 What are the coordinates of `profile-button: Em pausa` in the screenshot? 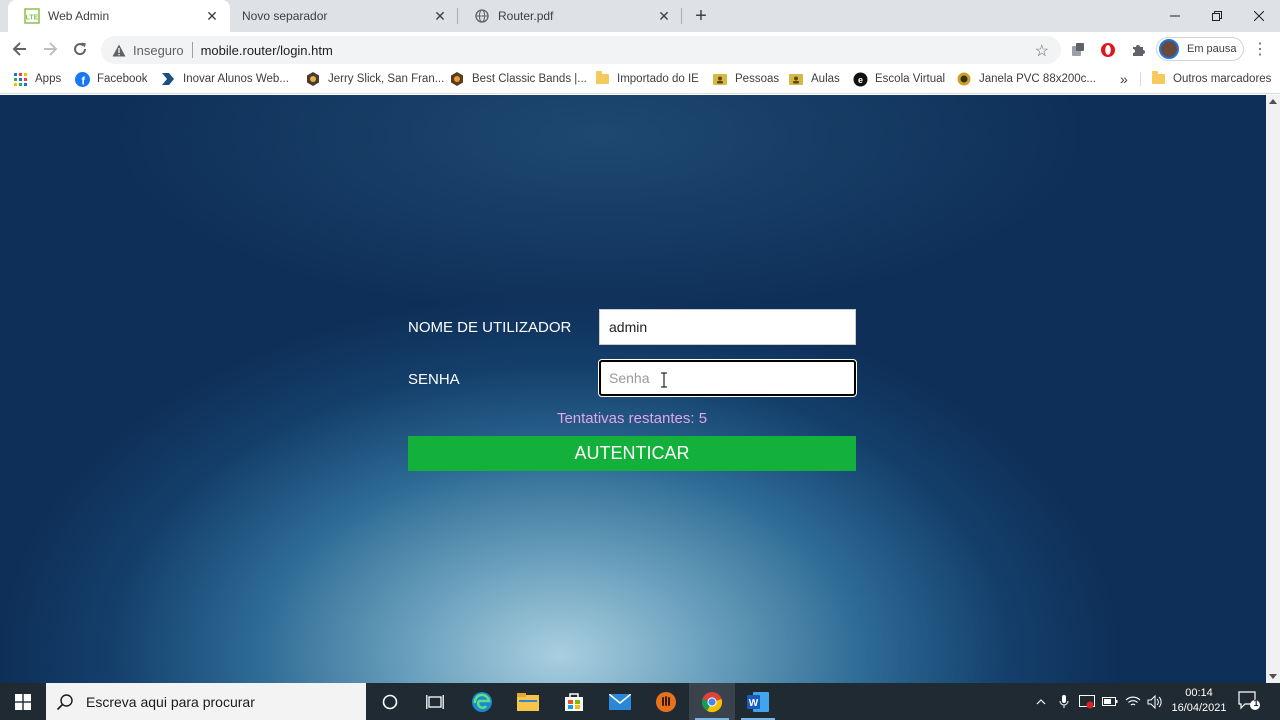 It's located at (1200, 49).